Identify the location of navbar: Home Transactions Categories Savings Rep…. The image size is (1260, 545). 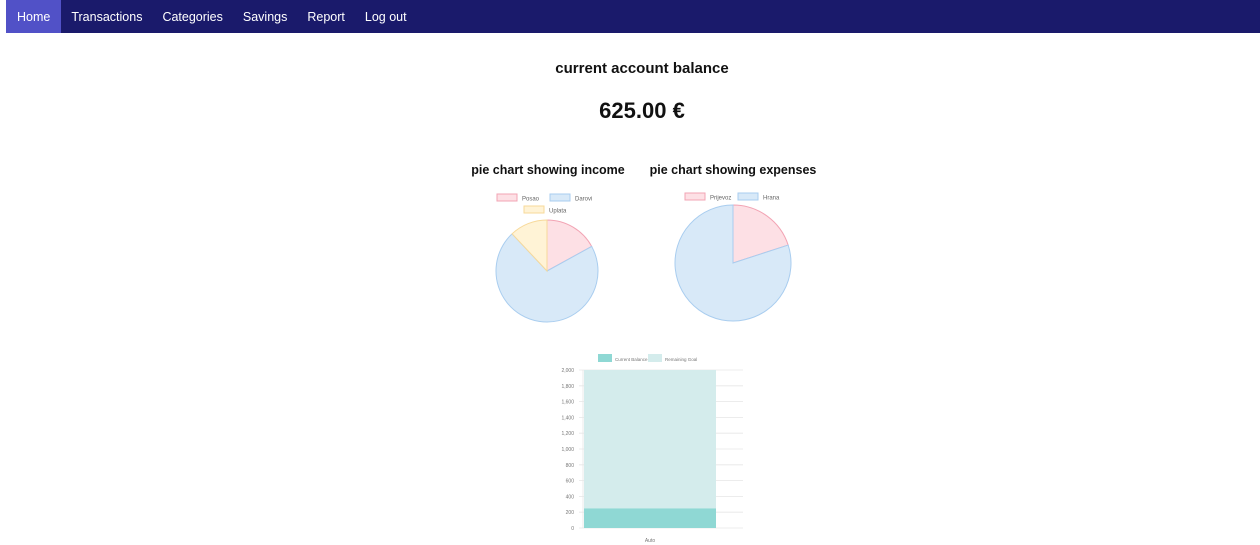
(633, 16).